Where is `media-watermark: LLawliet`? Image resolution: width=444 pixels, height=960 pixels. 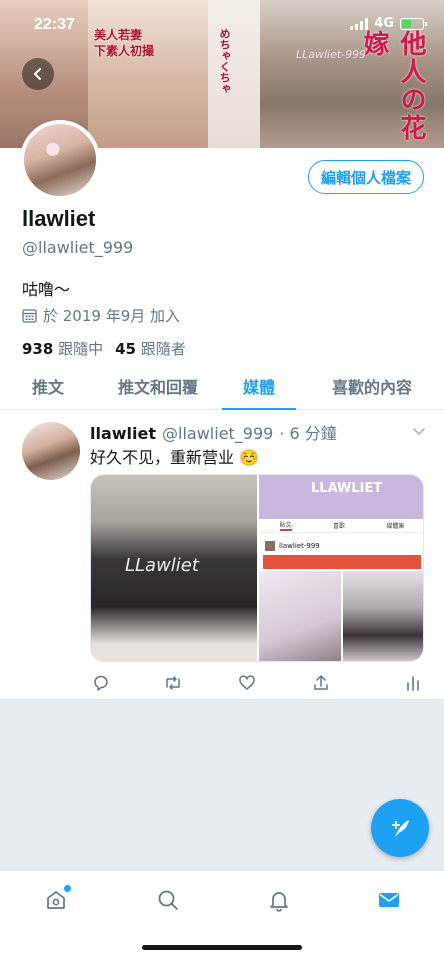
media-watermark: LLawliet is located at coordinates (162, 565).